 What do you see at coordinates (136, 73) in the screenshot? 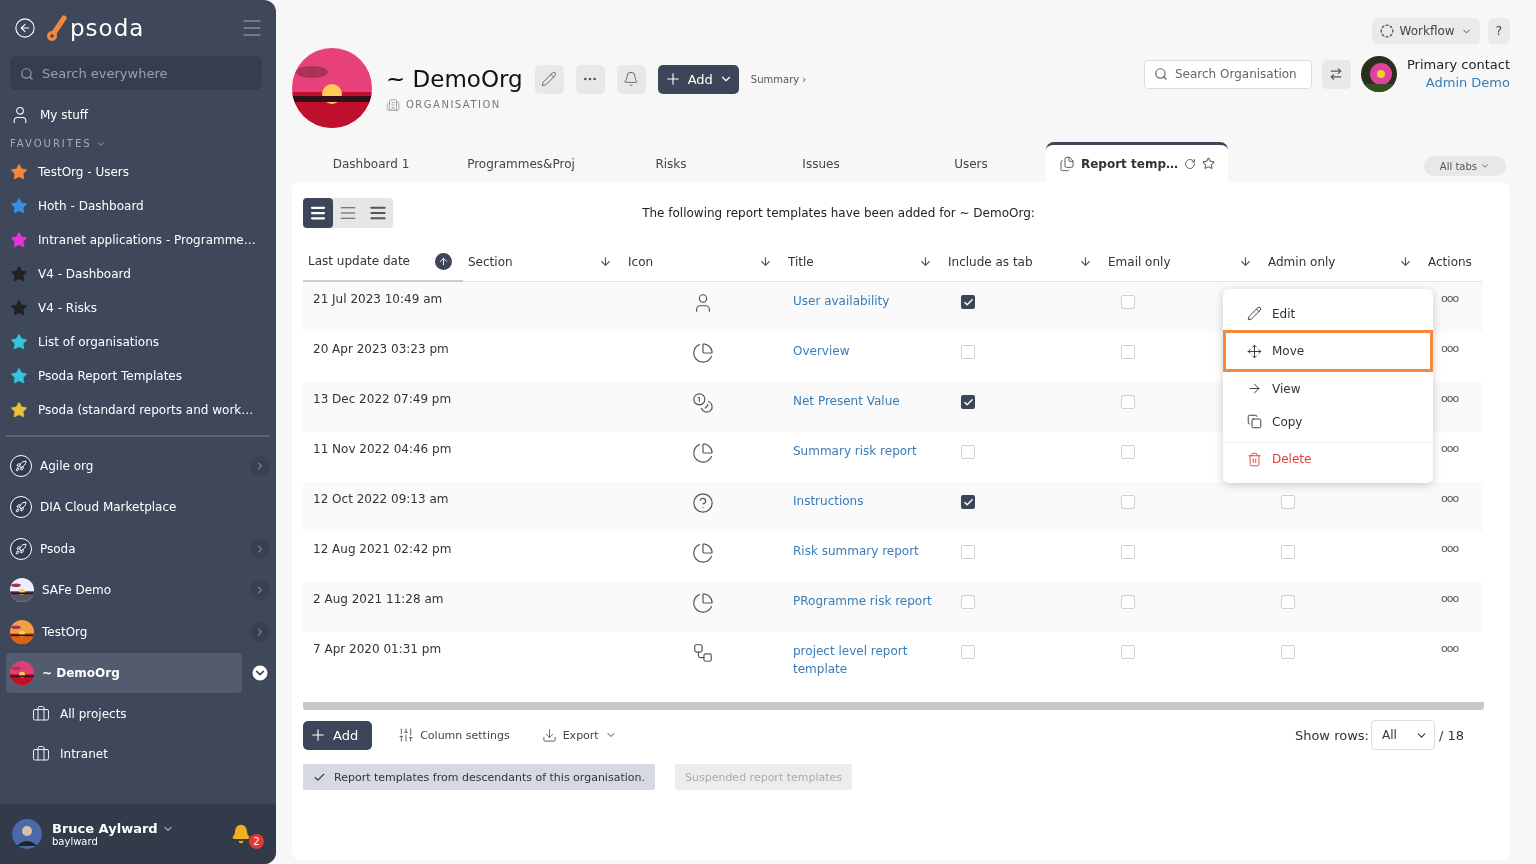
I see `search-field: Search everywhere` at bounding box center [136, 73].